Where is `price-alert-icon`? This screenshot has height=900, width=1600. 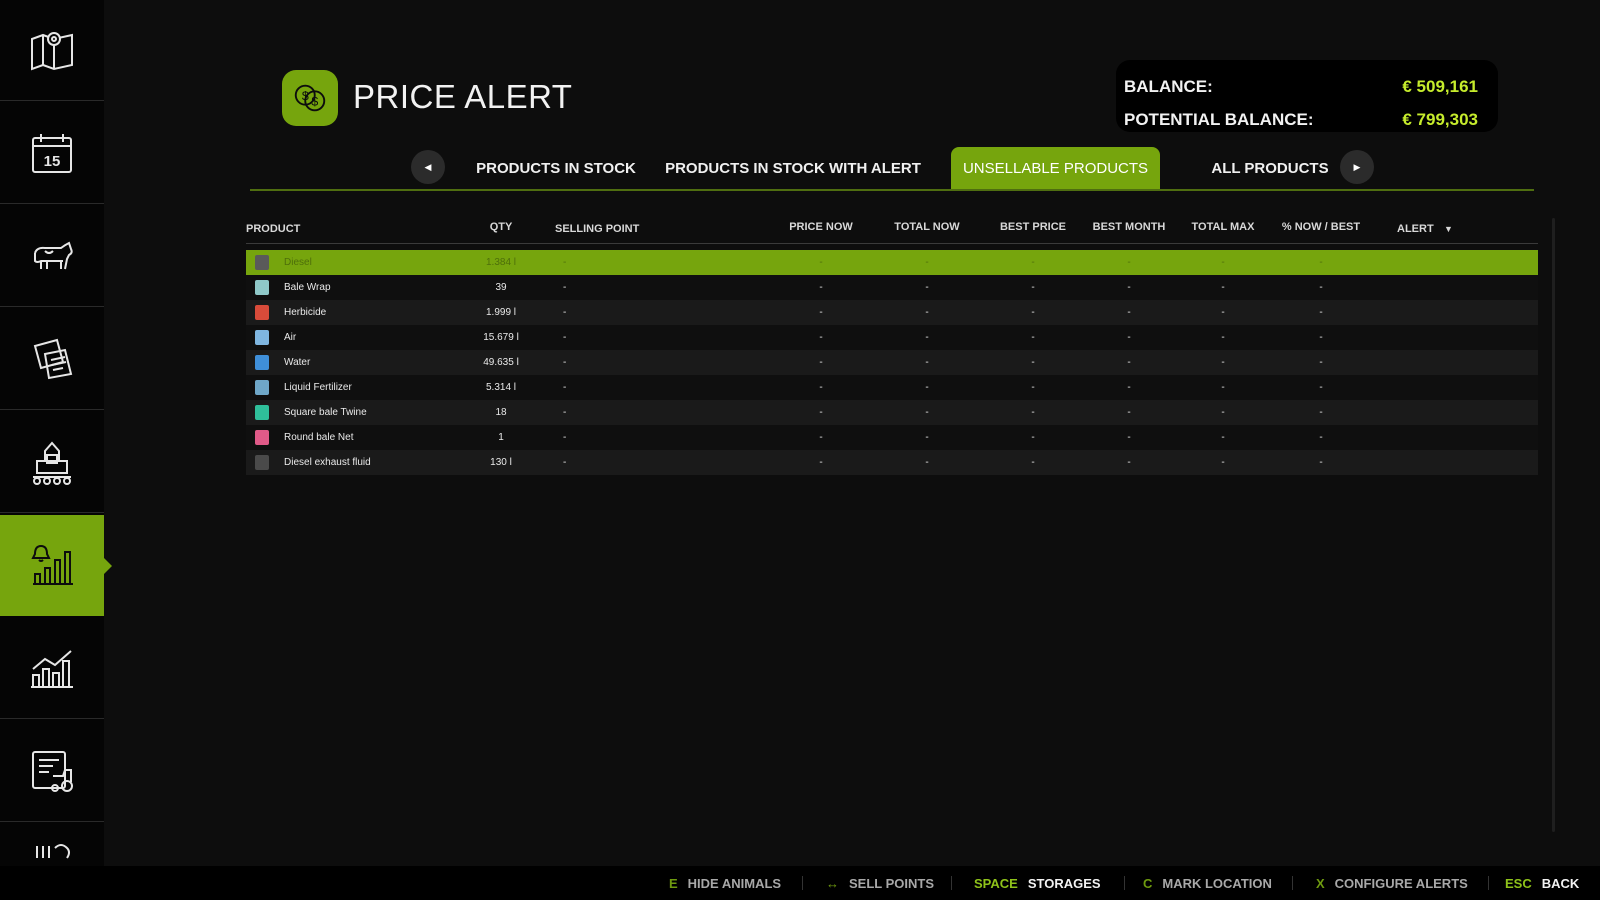 price-alert-icon is located at coordinates (52, 564).